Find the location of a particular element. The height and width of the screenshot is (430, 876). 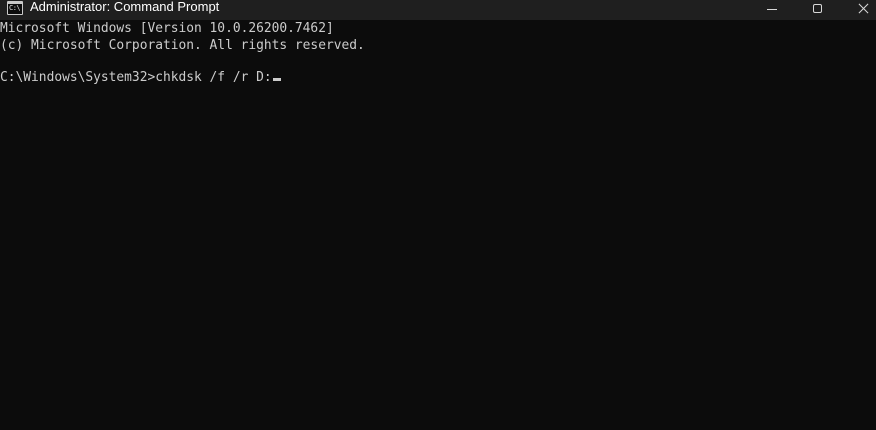

close-button is located at coordinates (858, 8).